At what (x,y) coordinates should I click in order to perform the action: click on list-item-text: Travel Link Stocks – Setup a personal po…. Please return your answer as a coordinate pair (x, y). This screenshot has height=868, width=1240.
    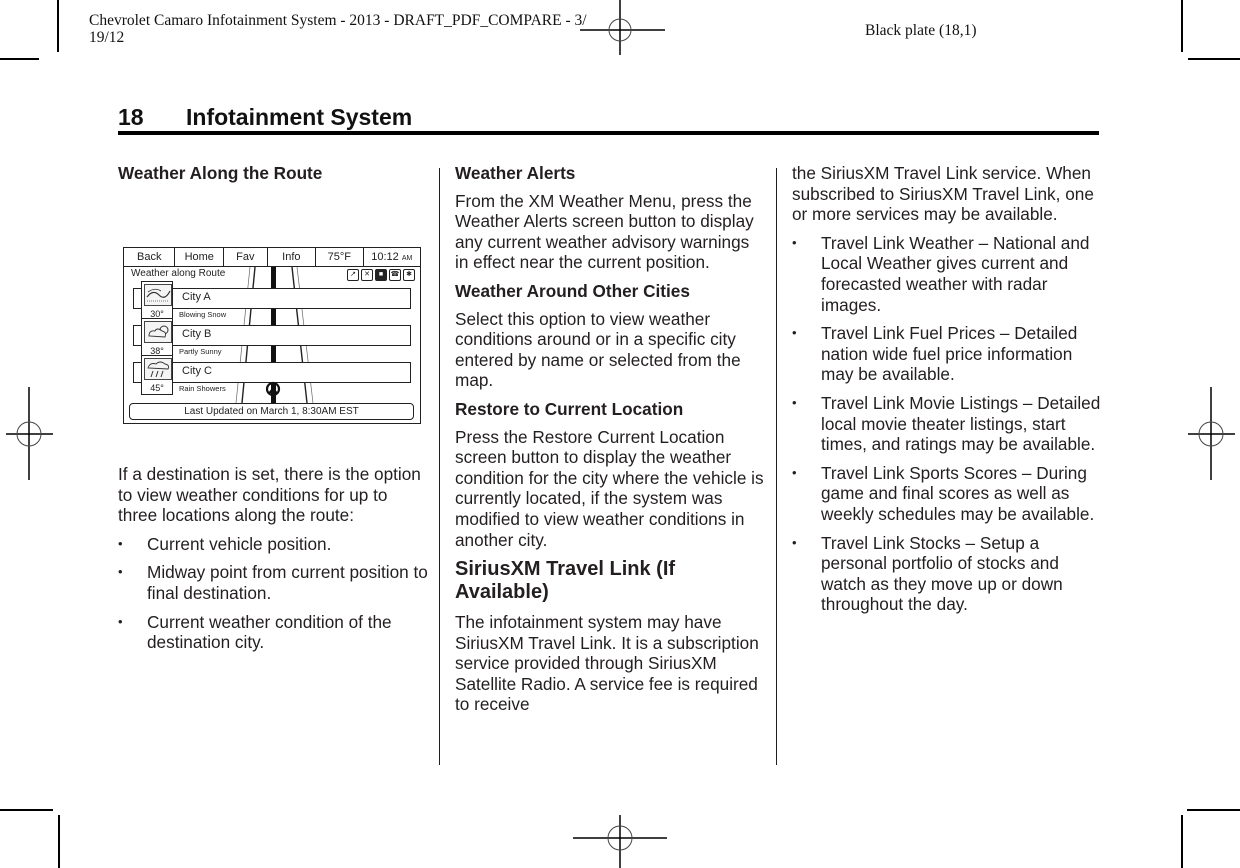
    Looking at the image, I should click on (942, 573).